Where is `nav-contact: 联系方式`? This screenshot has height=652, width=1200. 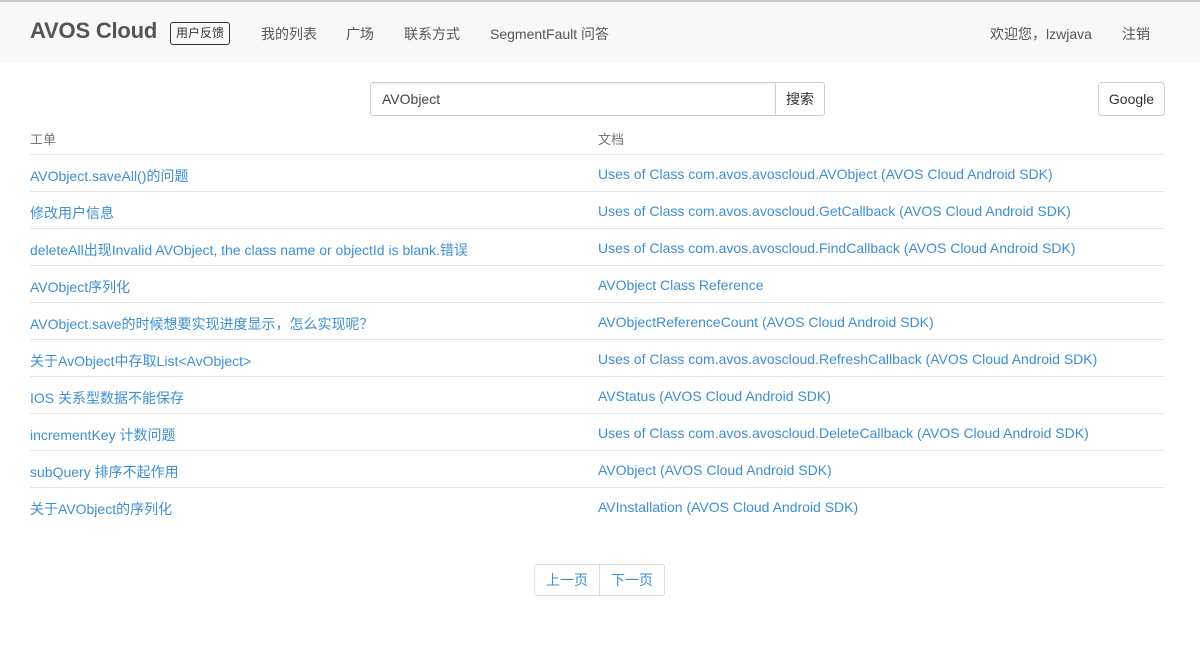 nav-contact: 联系方式 is located at coordinates (432, 34).